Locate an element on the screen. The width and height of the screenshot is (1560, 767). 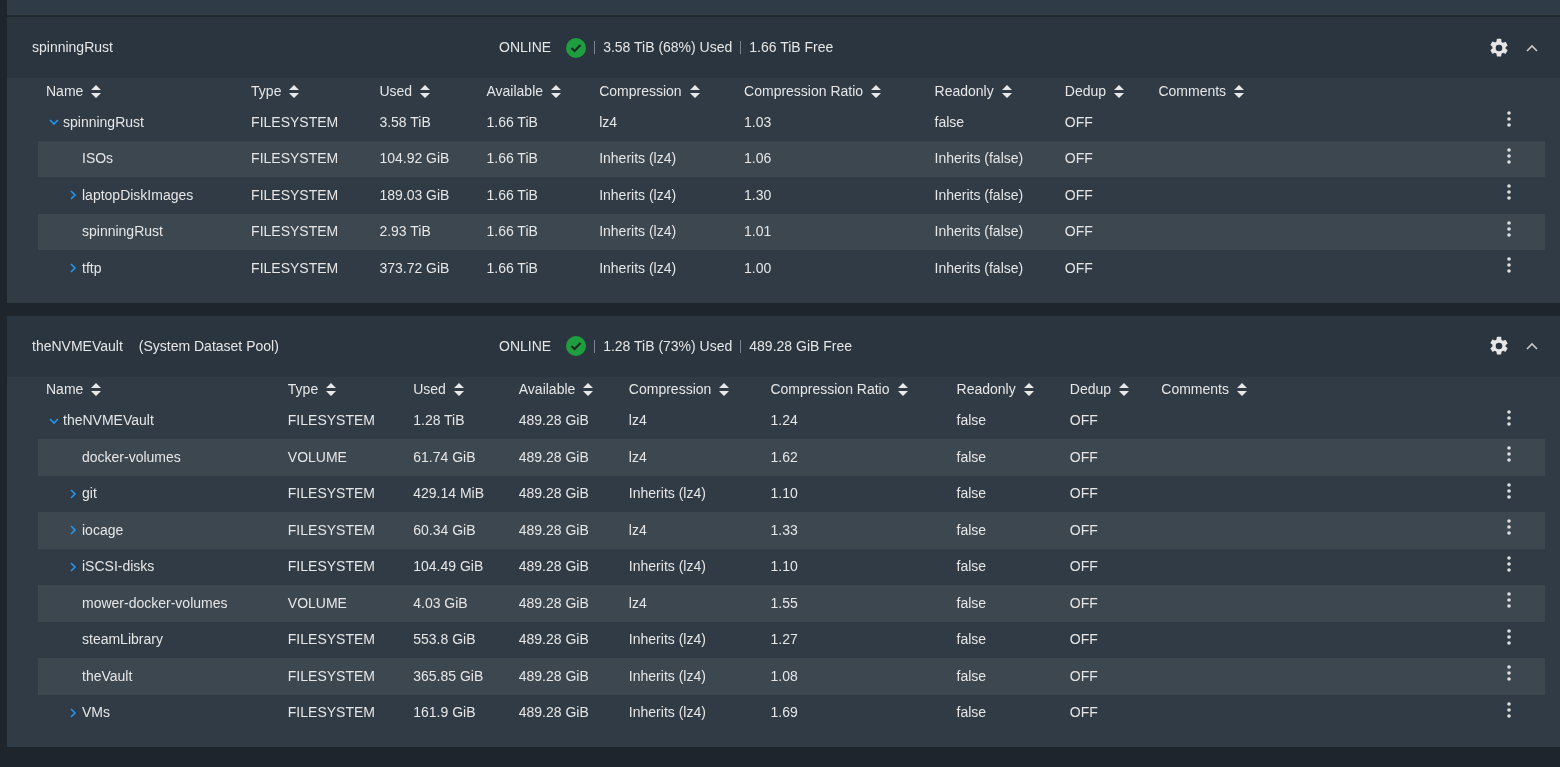
table-cell: 1.06 is located at coordinates (758, 158).